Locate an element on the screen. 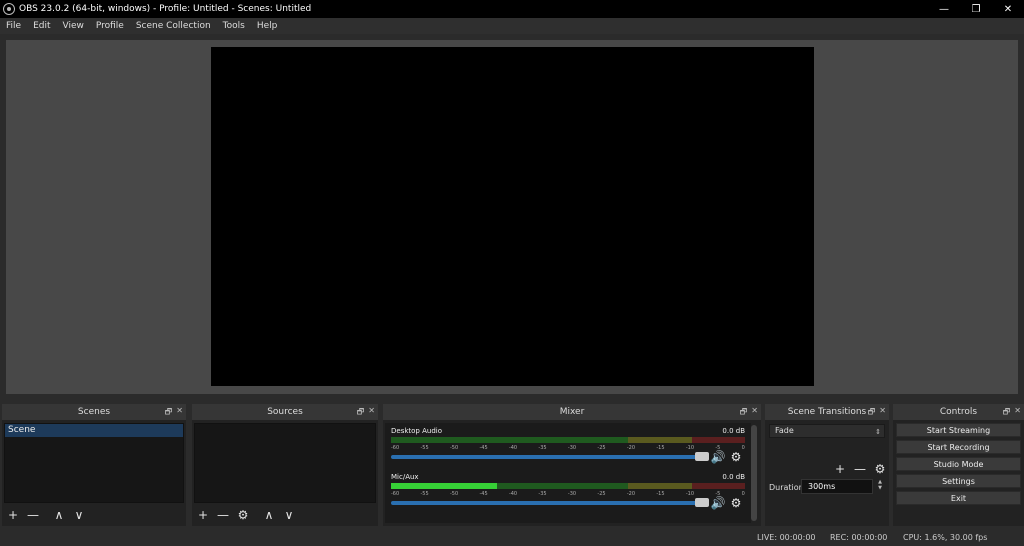 The height and width of the screenshot is (546, 1024). transitions-dock-title: Scene Transitions is located at coordinates (827, 412).